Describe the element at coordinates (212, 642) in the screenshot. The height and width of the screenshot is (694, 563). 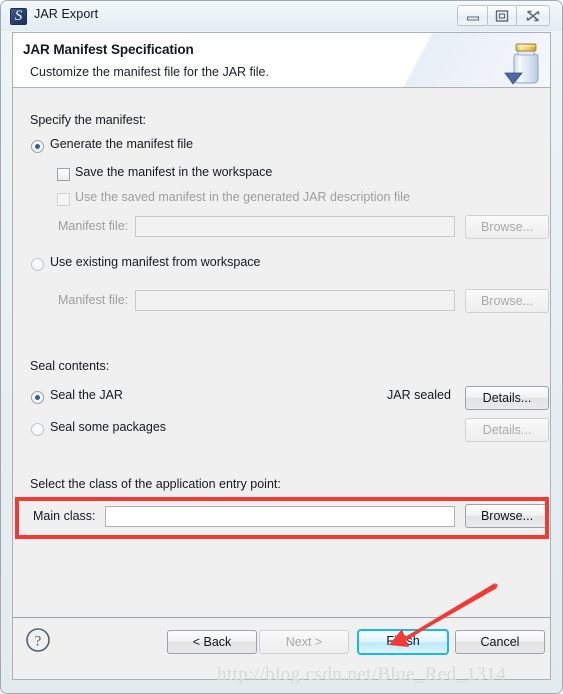
I see `back-button: < Back` at that location.